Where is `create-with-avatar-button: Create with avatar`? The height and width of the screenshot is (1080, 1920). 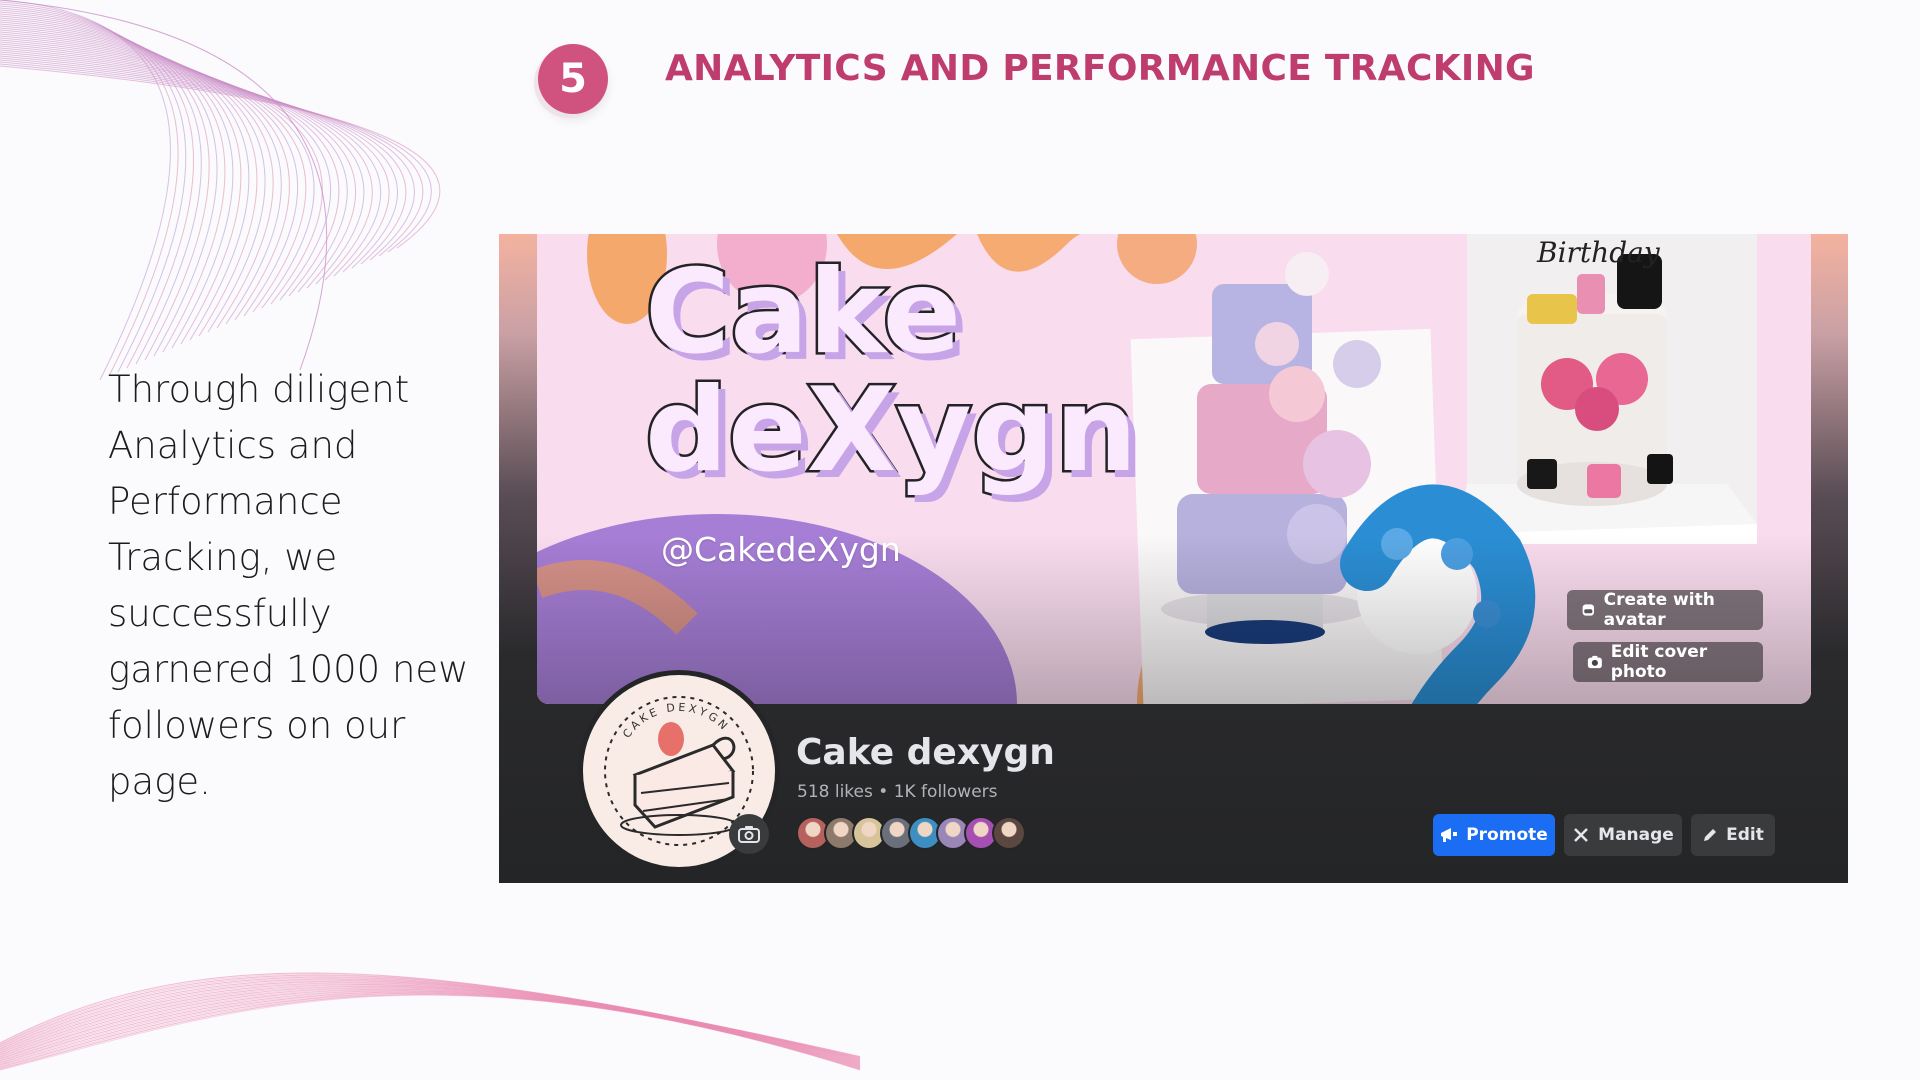
create-with-avatar-button: Create with avatar is located at coordinates (1665, 610).